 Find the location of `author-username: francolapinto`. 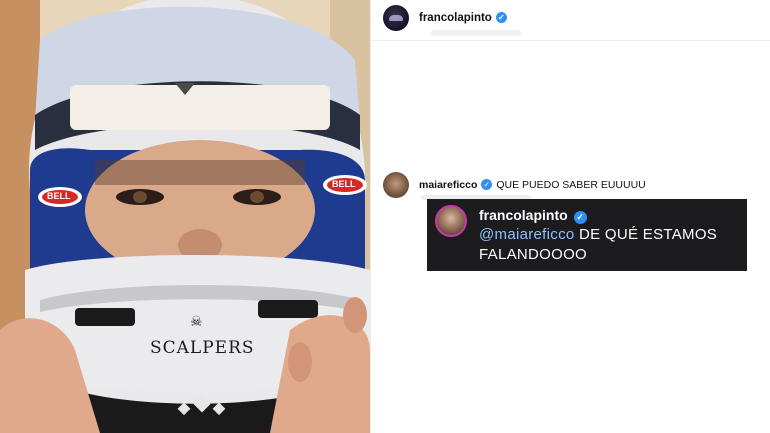

author-username: francolapinto is located at coordinates (455, 18).